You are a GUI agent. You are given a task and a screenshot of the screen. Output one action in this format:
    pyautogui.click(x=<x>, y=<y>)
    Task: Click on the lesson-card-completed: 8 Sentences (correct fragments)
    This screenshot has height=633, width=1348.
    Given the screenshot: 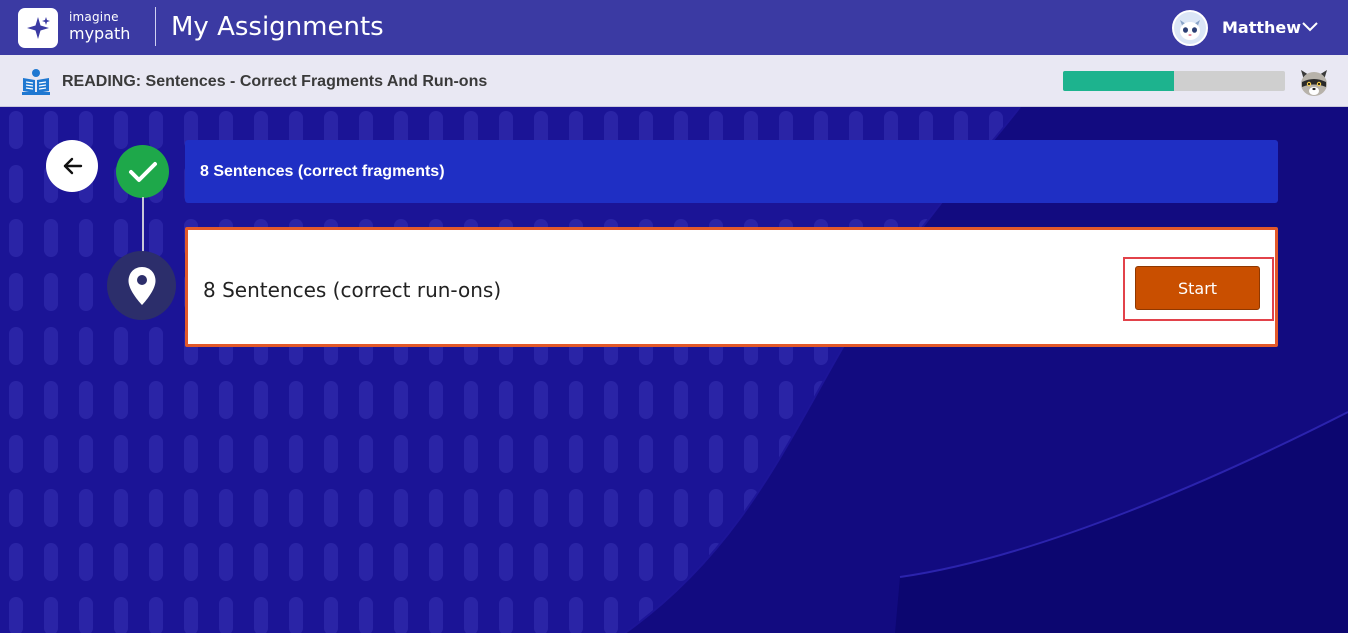 What is the action you would take?
    pyautogui.click(x=731, y=171)
    